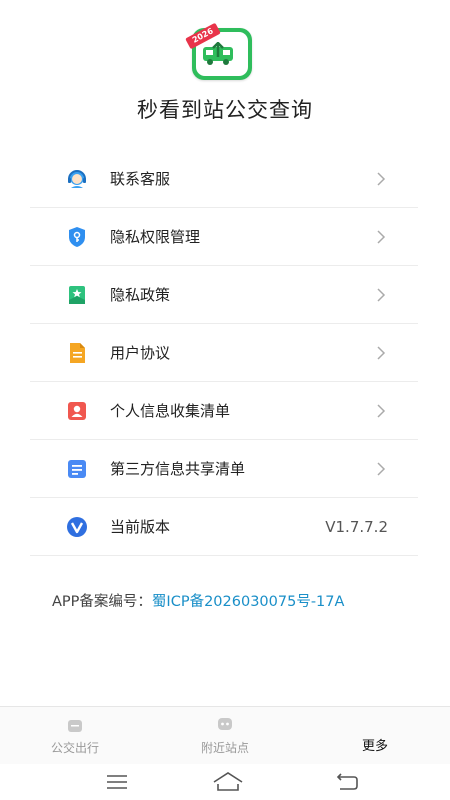 The width and height of the screenshot is (450, 800). What do you see at coordinates (248, 602) in the screenshot?
I see `record-number-link: 蜀ICP备2026030075号-17A` at bounding box center [248, 602].